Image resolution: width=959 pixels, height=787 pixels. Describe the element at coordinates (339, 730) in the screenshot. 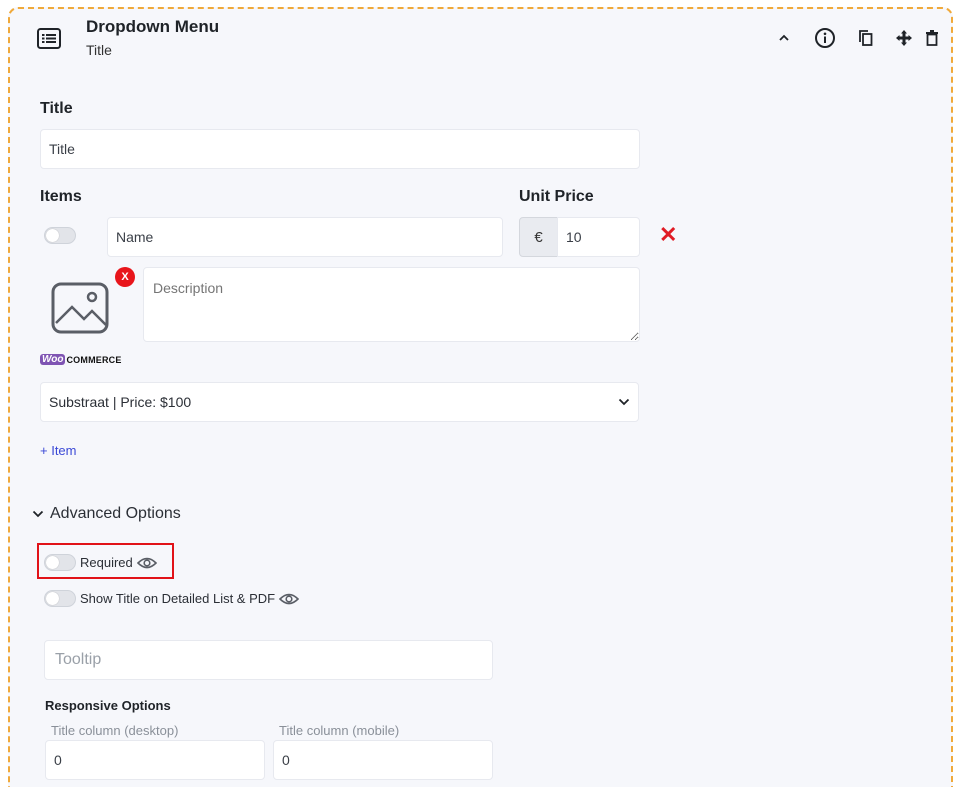

I see `mobile-column-label: Title column (mobile)` at that location.